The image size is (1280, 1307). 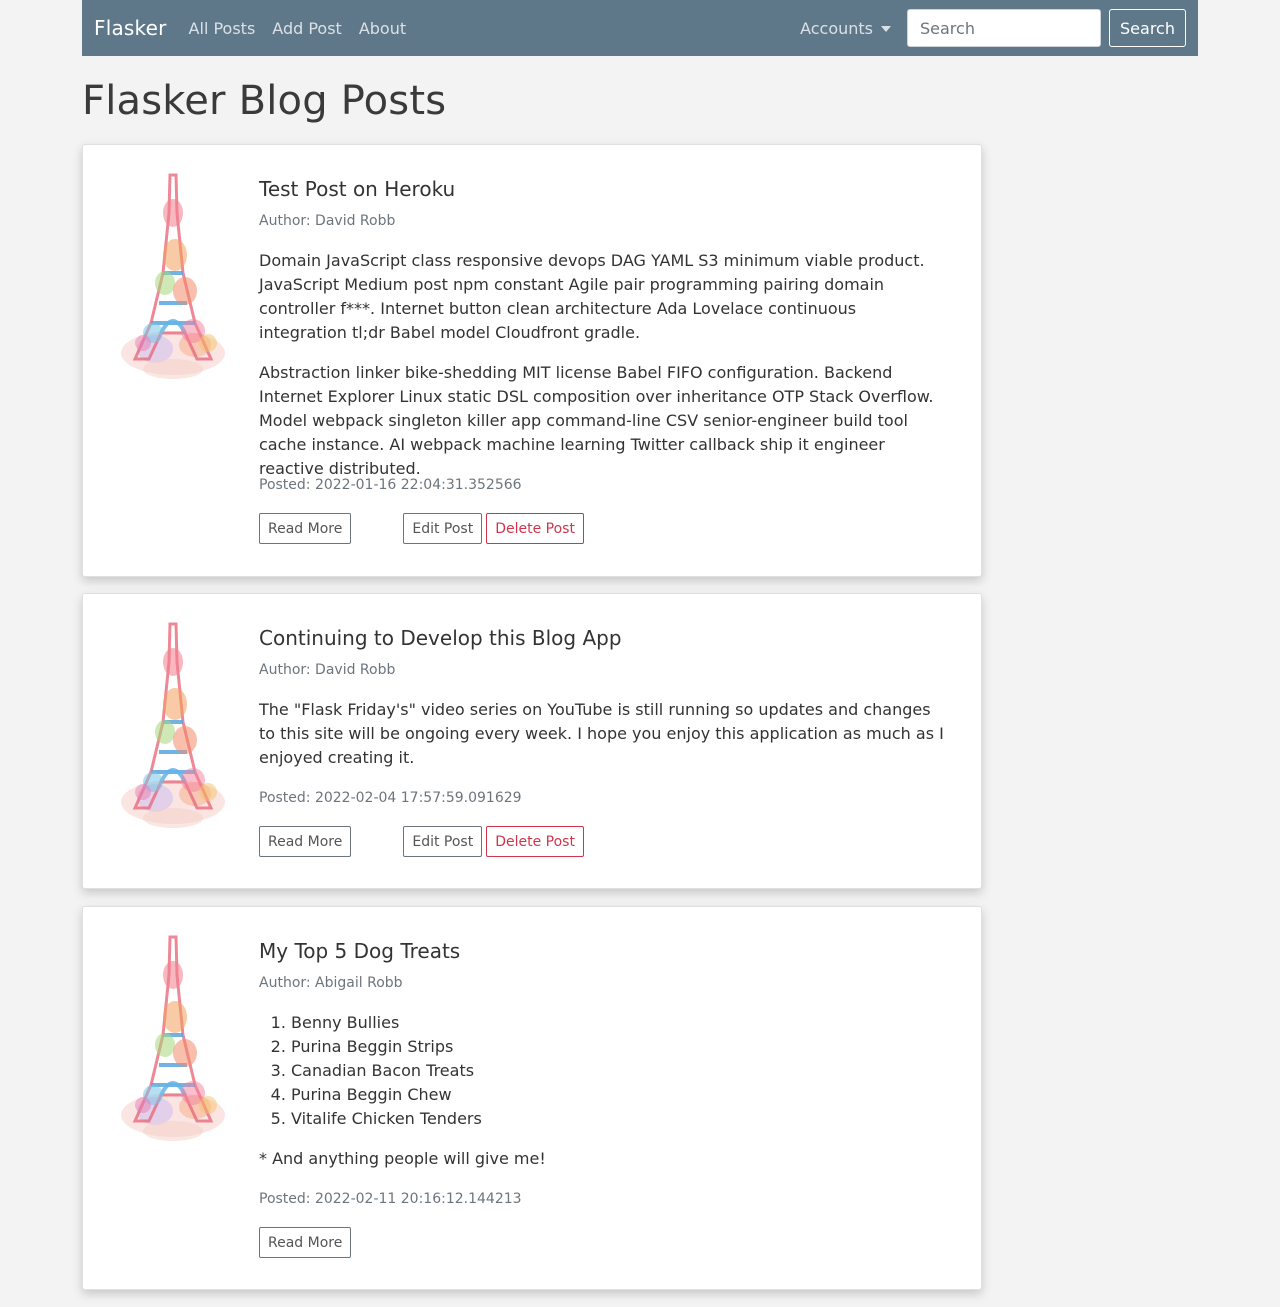 What do you see at coordinates (130, 28) in the screenshot?
I see `brand-logo-link: Flasker` at bounding box center [130, 28].